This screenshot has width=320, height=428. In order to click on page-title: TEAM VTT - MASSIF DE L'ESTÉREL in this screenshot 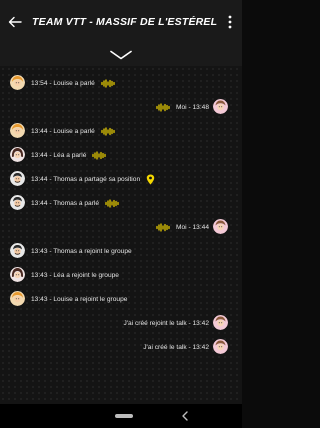, I will do `click(125, 22)`.